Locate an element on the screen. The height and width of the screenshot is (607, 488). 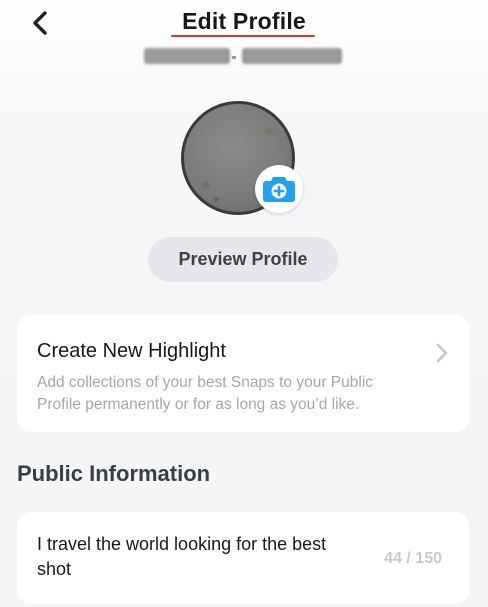
public-information-heading: Public Information is located at coordinates (114, 473).